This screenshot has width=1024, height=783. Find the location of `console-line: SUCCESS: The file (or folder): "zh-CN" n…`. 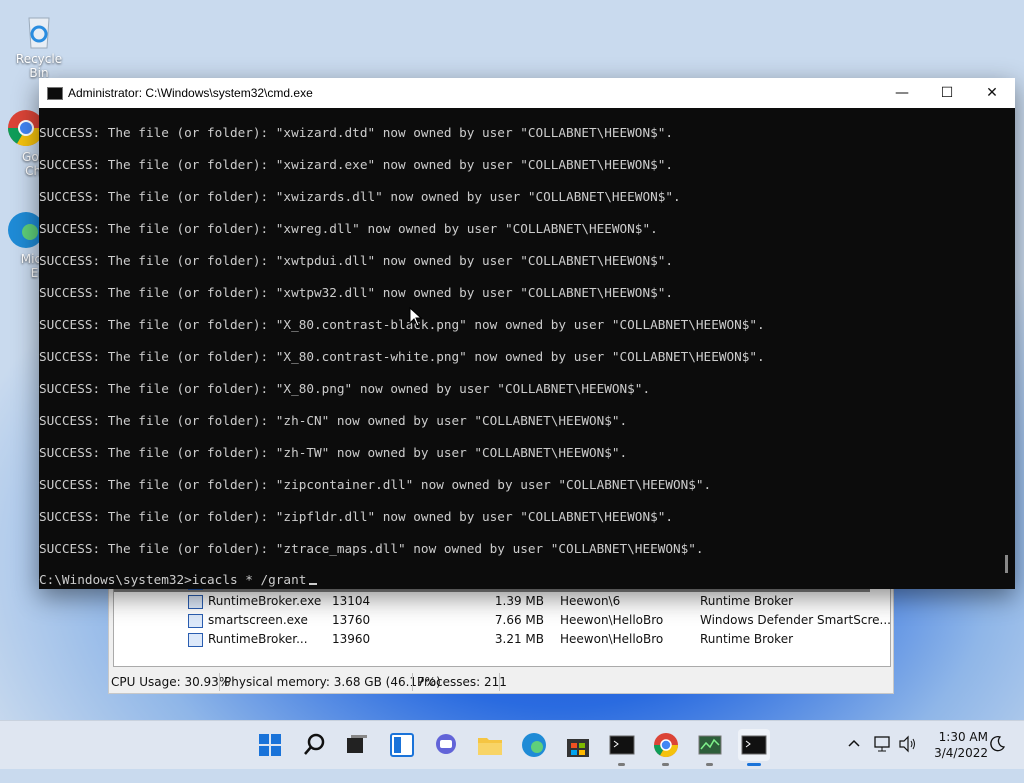

console-line: SUCCESS: The file (or folder): "zh-CN" n… is located at coordinates (333, 420).